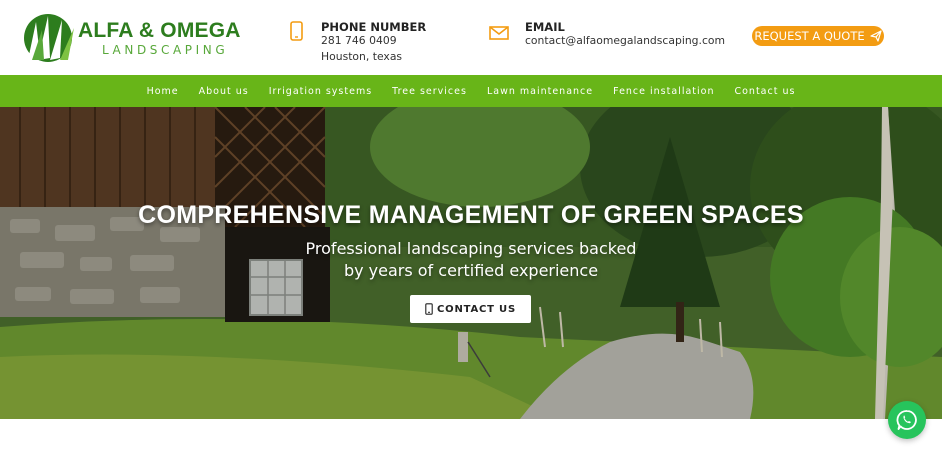 This screenshot has height=454, width=942. What do you see at coordinates (49, 38) in the screenshot?
I see `grass-leaf-logo-icon` at bounding box center [49, 38].